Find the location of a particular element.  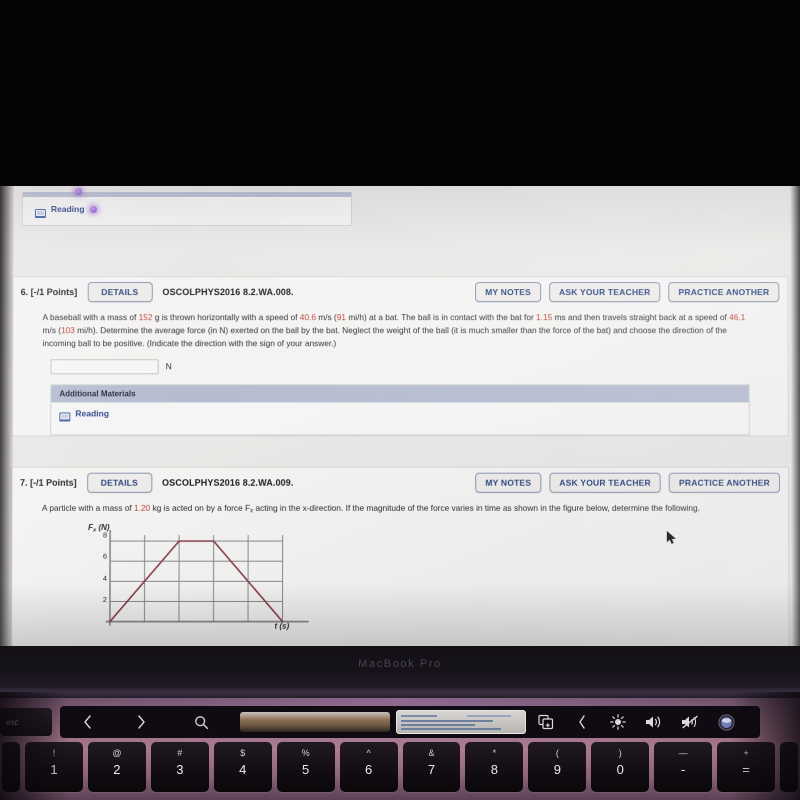

key-0: ) 0 is located at coordinates (620, 767).